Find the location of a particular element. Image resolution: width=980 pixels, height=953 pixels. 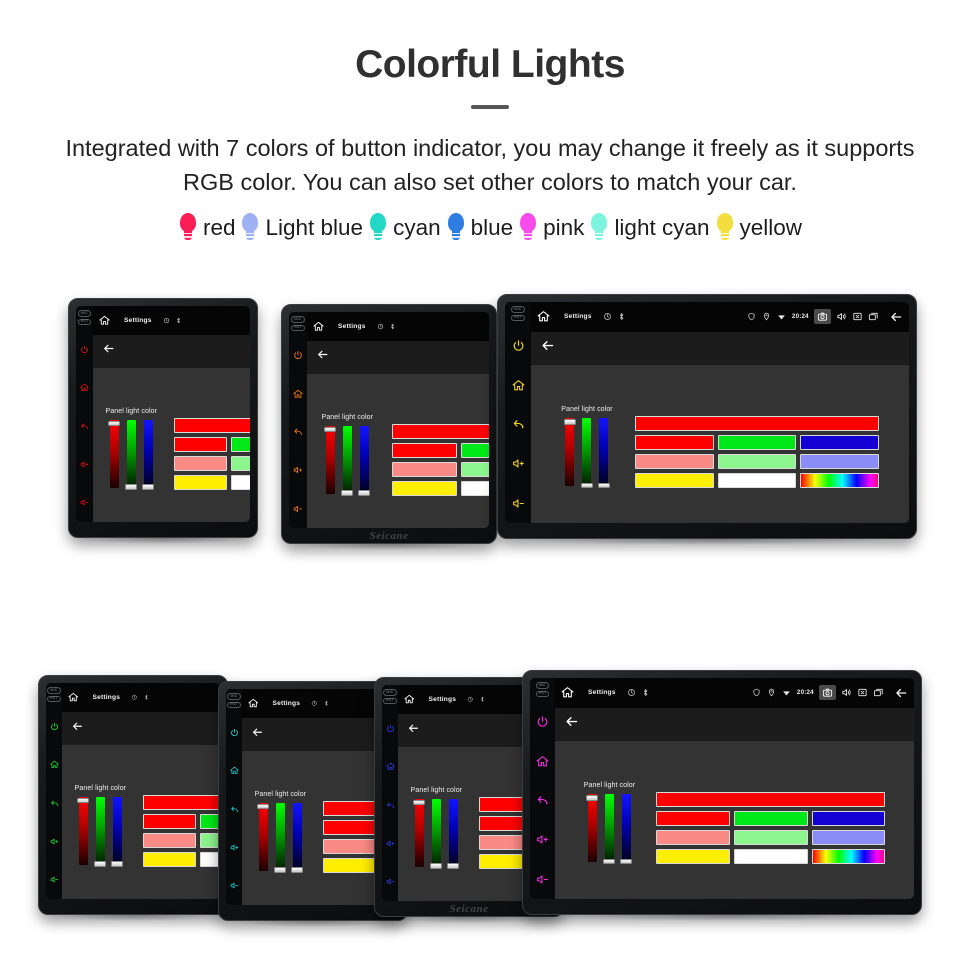

device-green: MIC RST Settings Panel light color is located at coordinates (133, 798).